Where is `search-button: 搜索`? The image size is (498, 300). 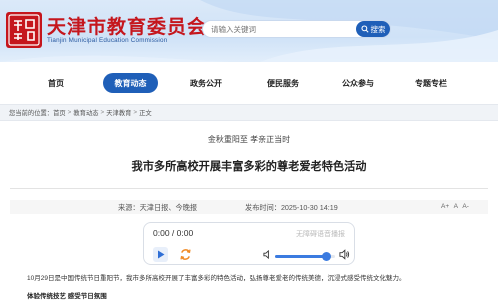 search-button: 搜索 is located at coordinates (373, 29).